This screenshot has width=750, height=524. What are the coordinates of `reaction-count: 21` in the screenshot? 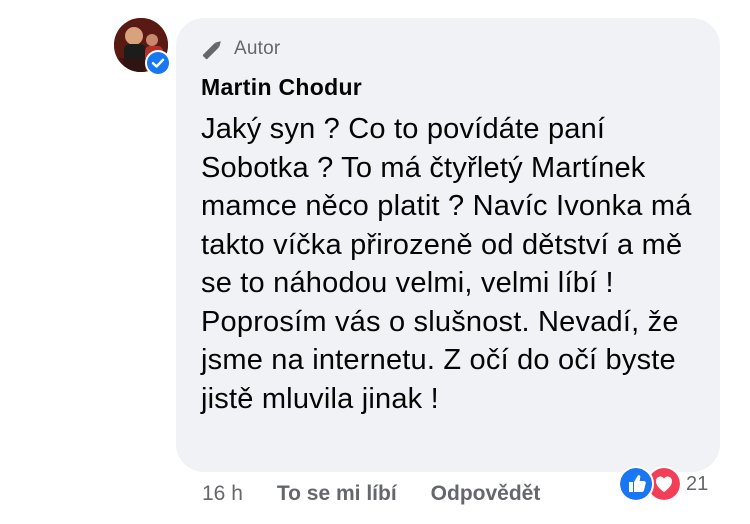 It's located at (697, 483).